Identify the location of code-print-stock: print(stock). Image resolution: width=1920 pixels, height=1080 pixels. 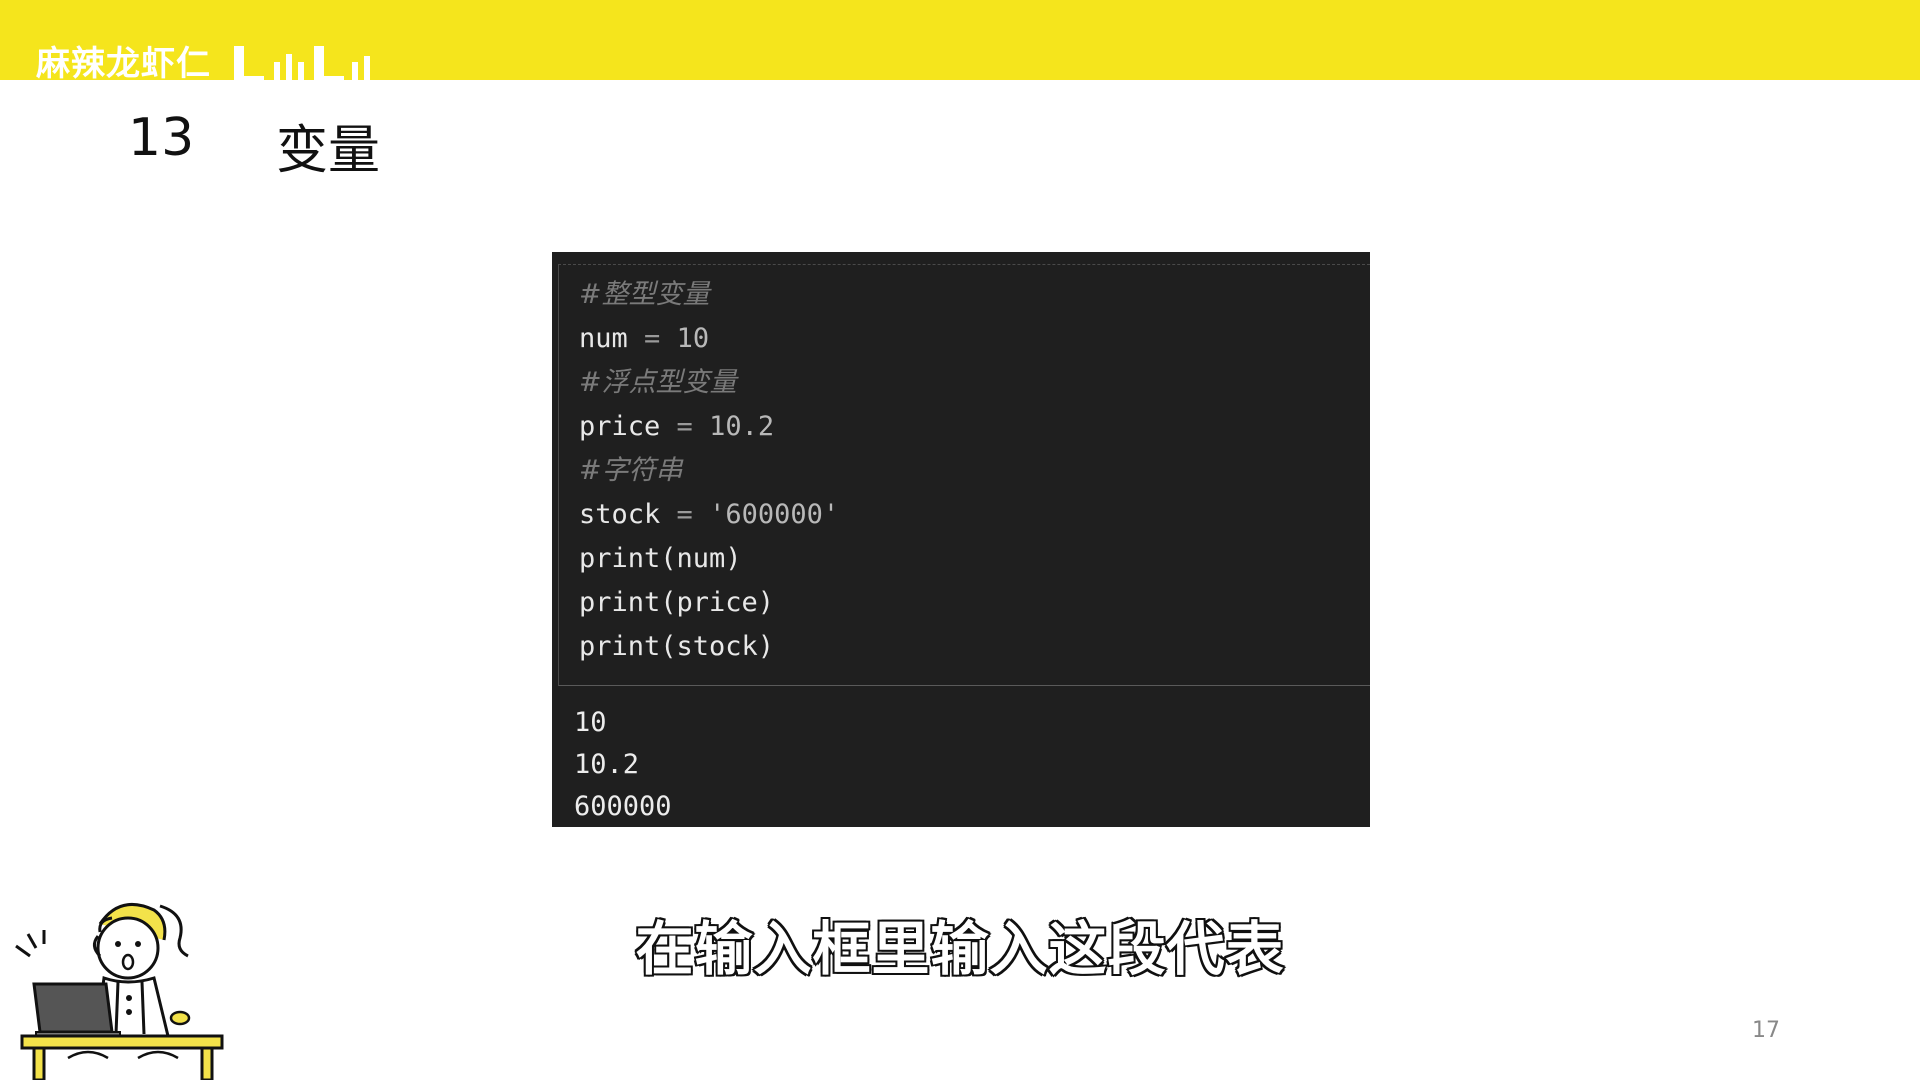
(677, 646).